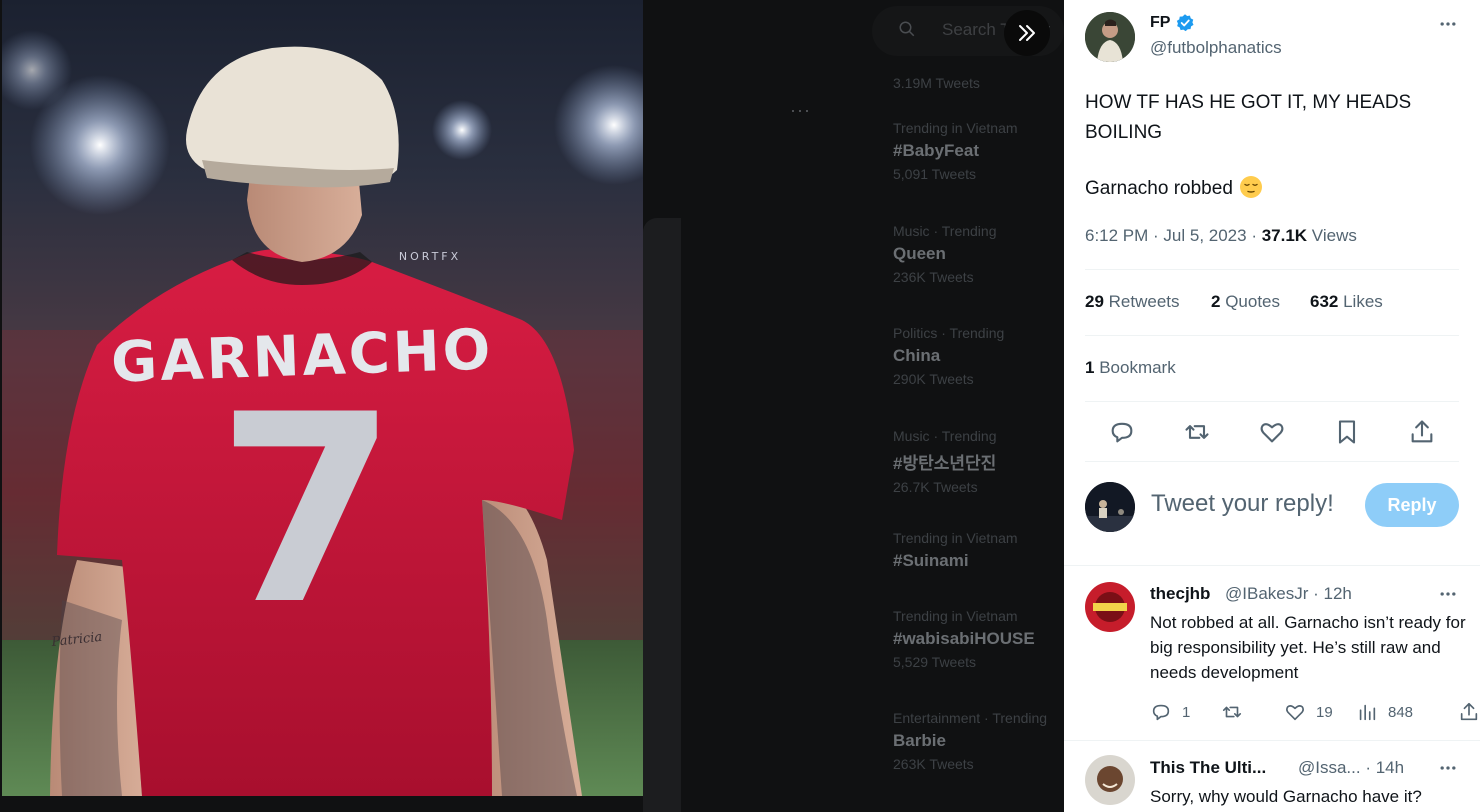 The image size is (1480, 812). I want to click on views-bar-chart-icon, so click(1367, 712).